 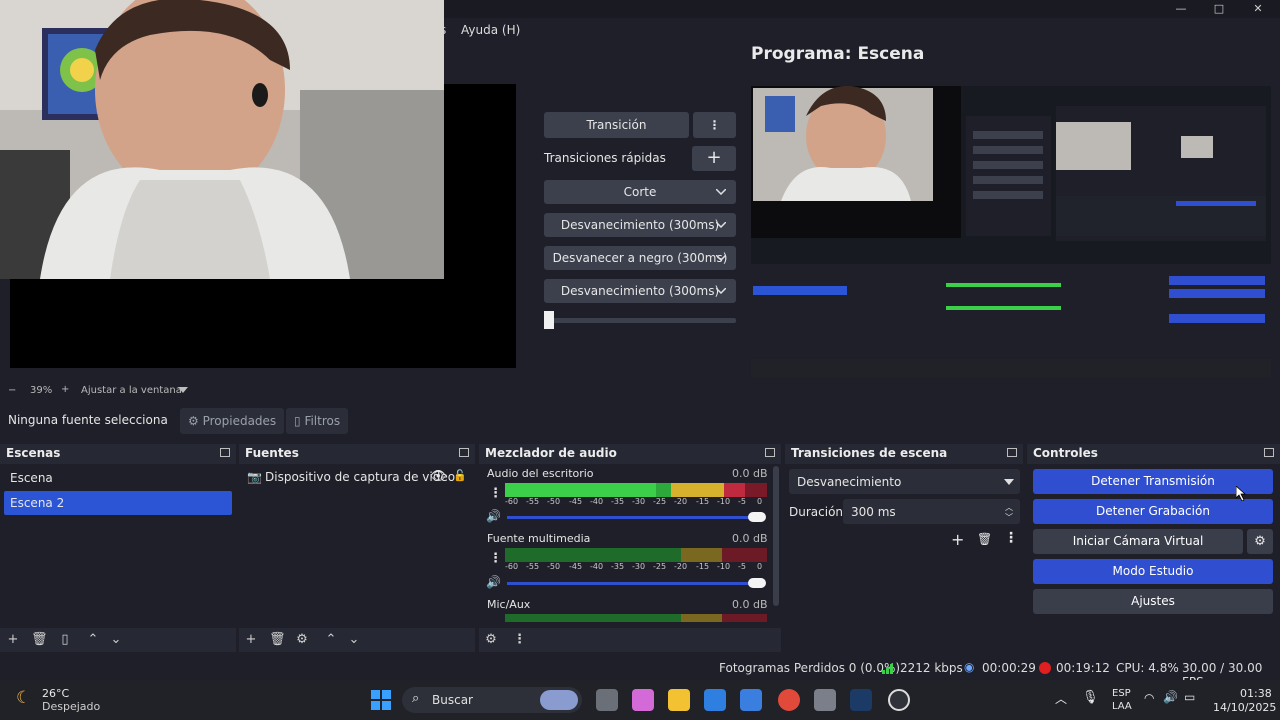 What do you see at coordinates (1181, 9) in the screenshot?
I see `minimize-button: —` at bounding box center [1181, 9].